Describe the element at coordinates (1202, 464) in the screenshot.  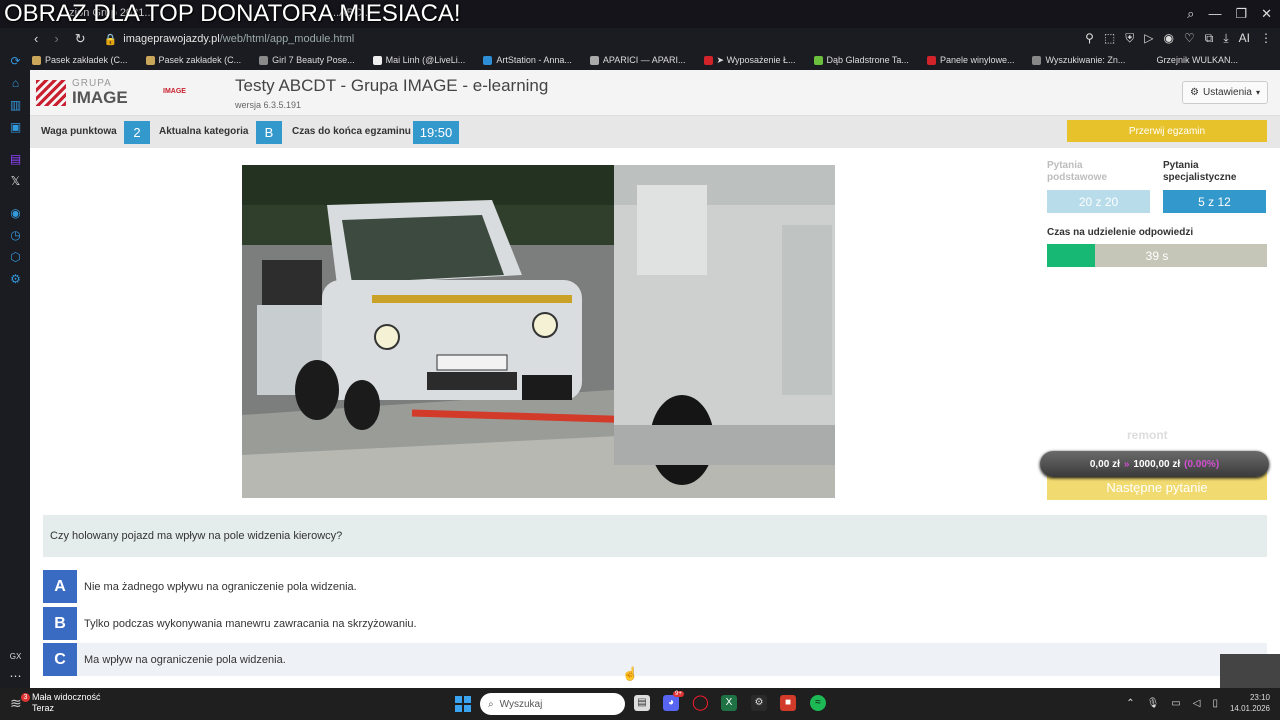
I see `donation-percent: (0.00%)` at that location.